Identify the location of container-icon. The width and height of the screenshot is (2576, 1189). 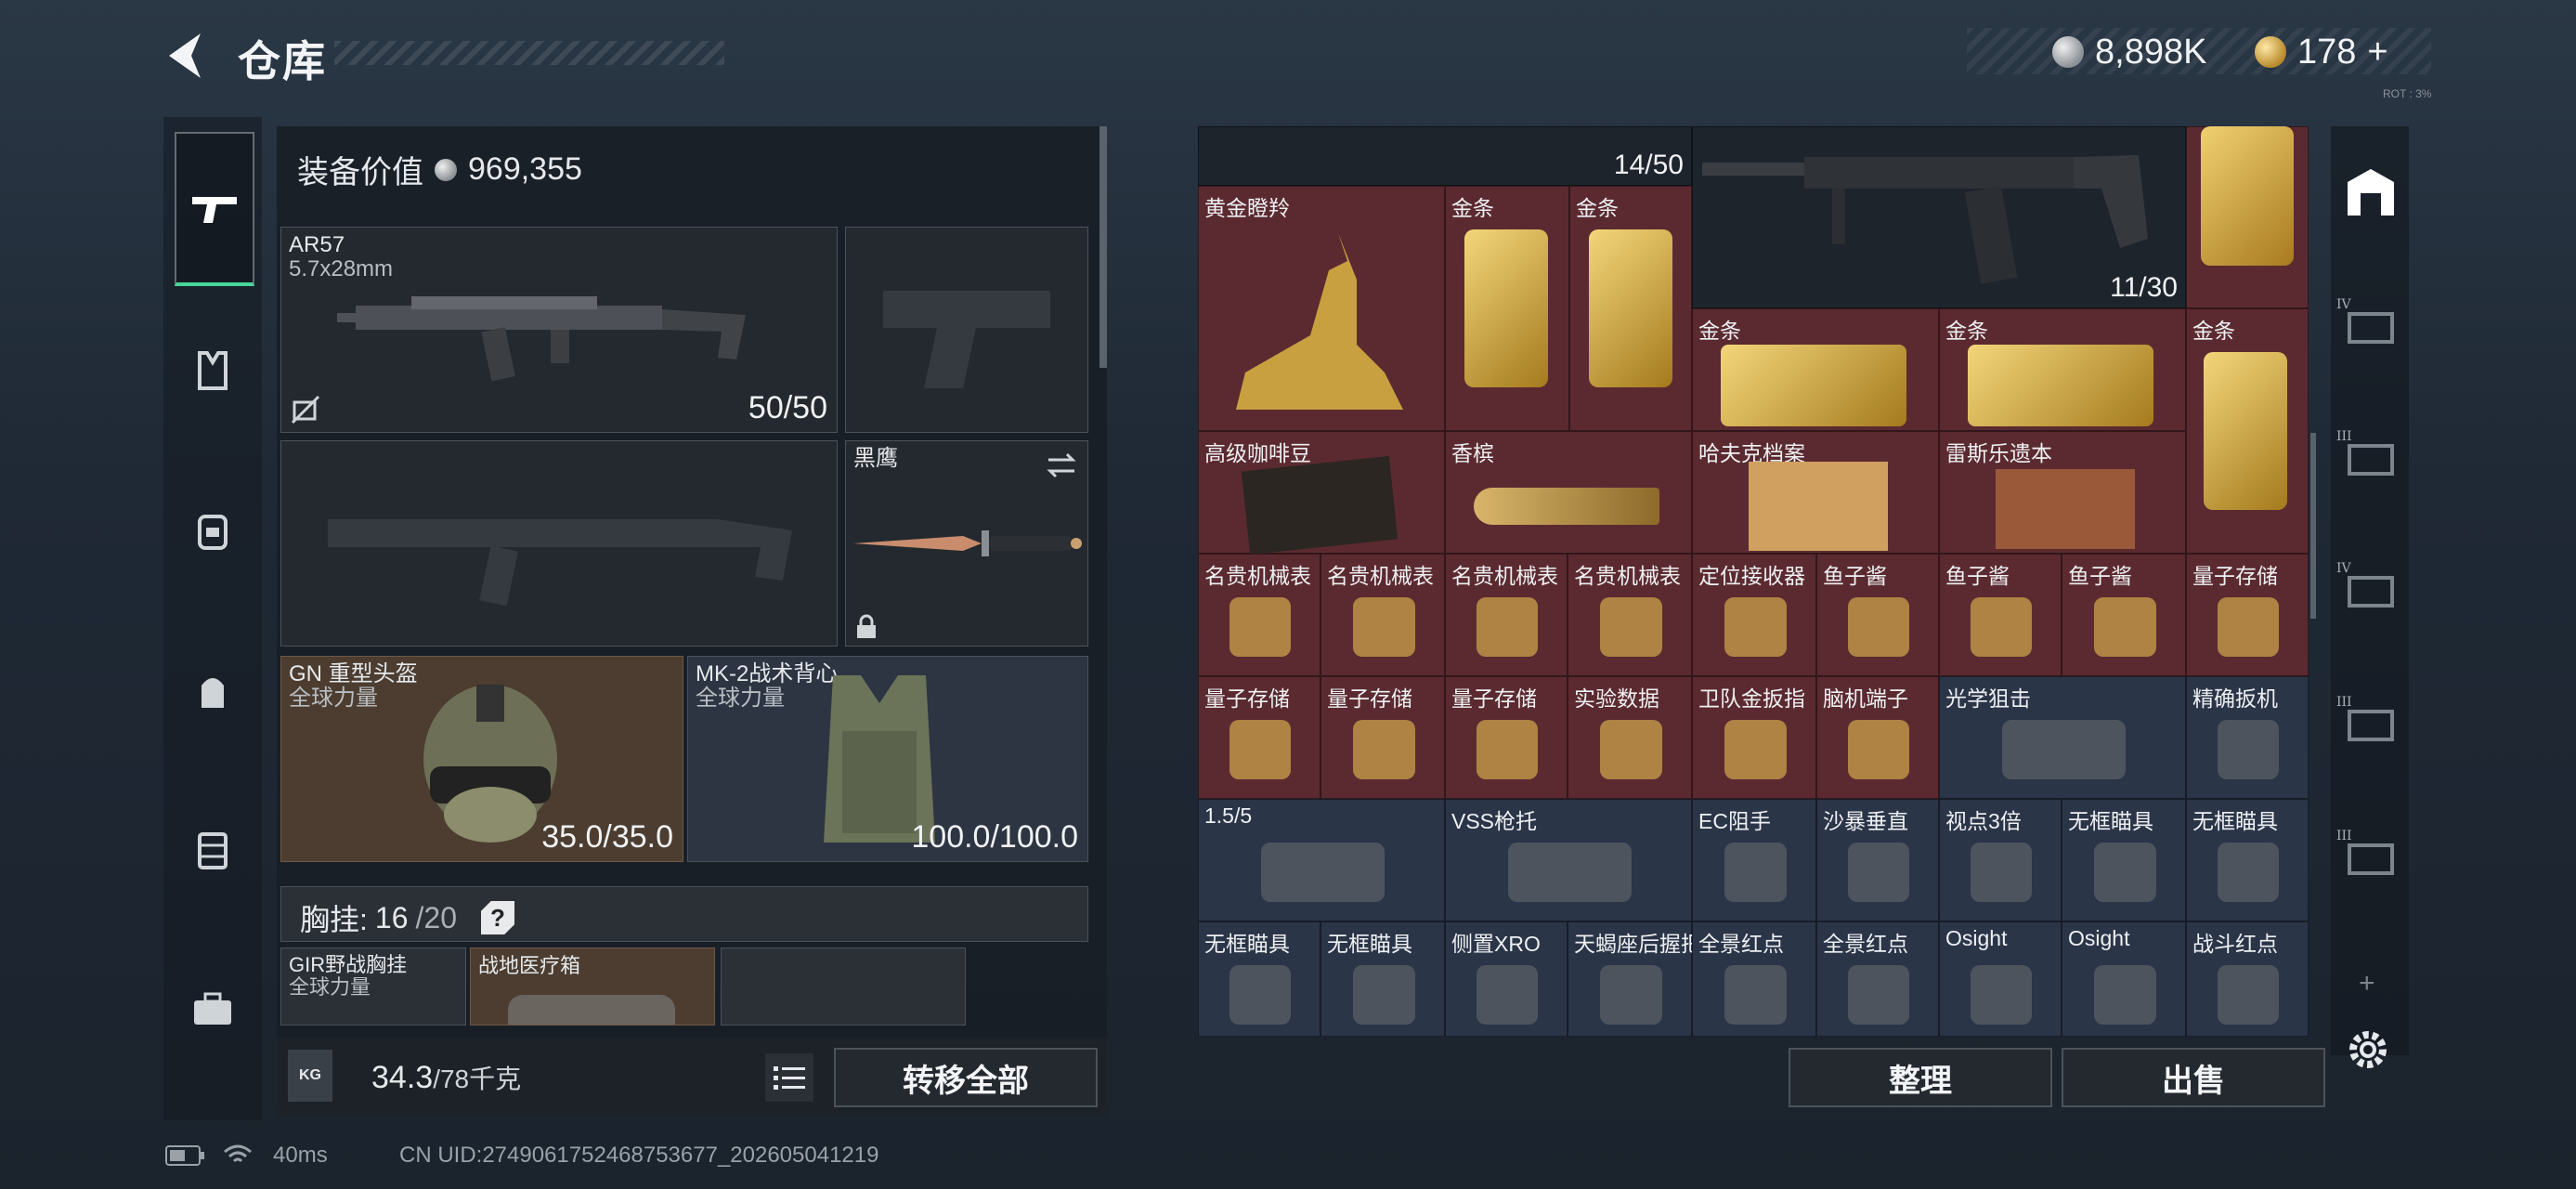
(213, 850).